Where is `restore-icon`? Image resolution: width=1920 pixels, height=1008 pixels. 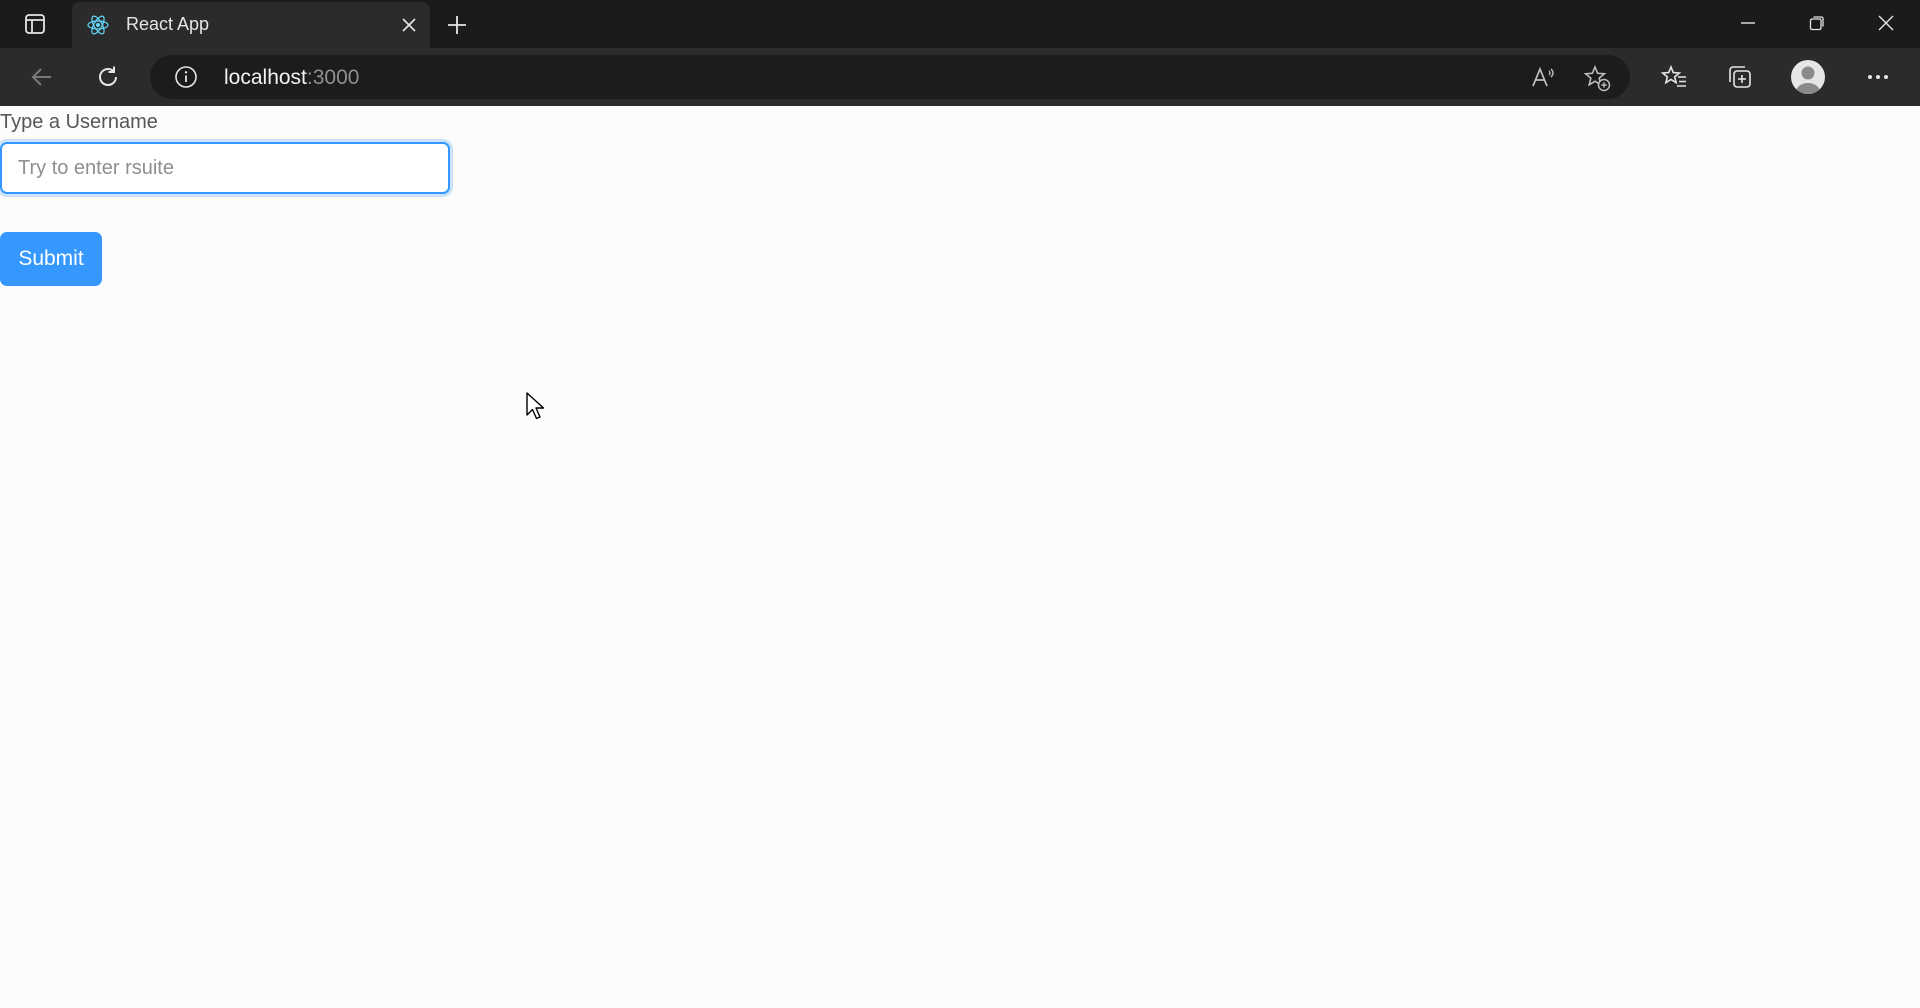
restore-icon is located at coordinates (1816, 23).